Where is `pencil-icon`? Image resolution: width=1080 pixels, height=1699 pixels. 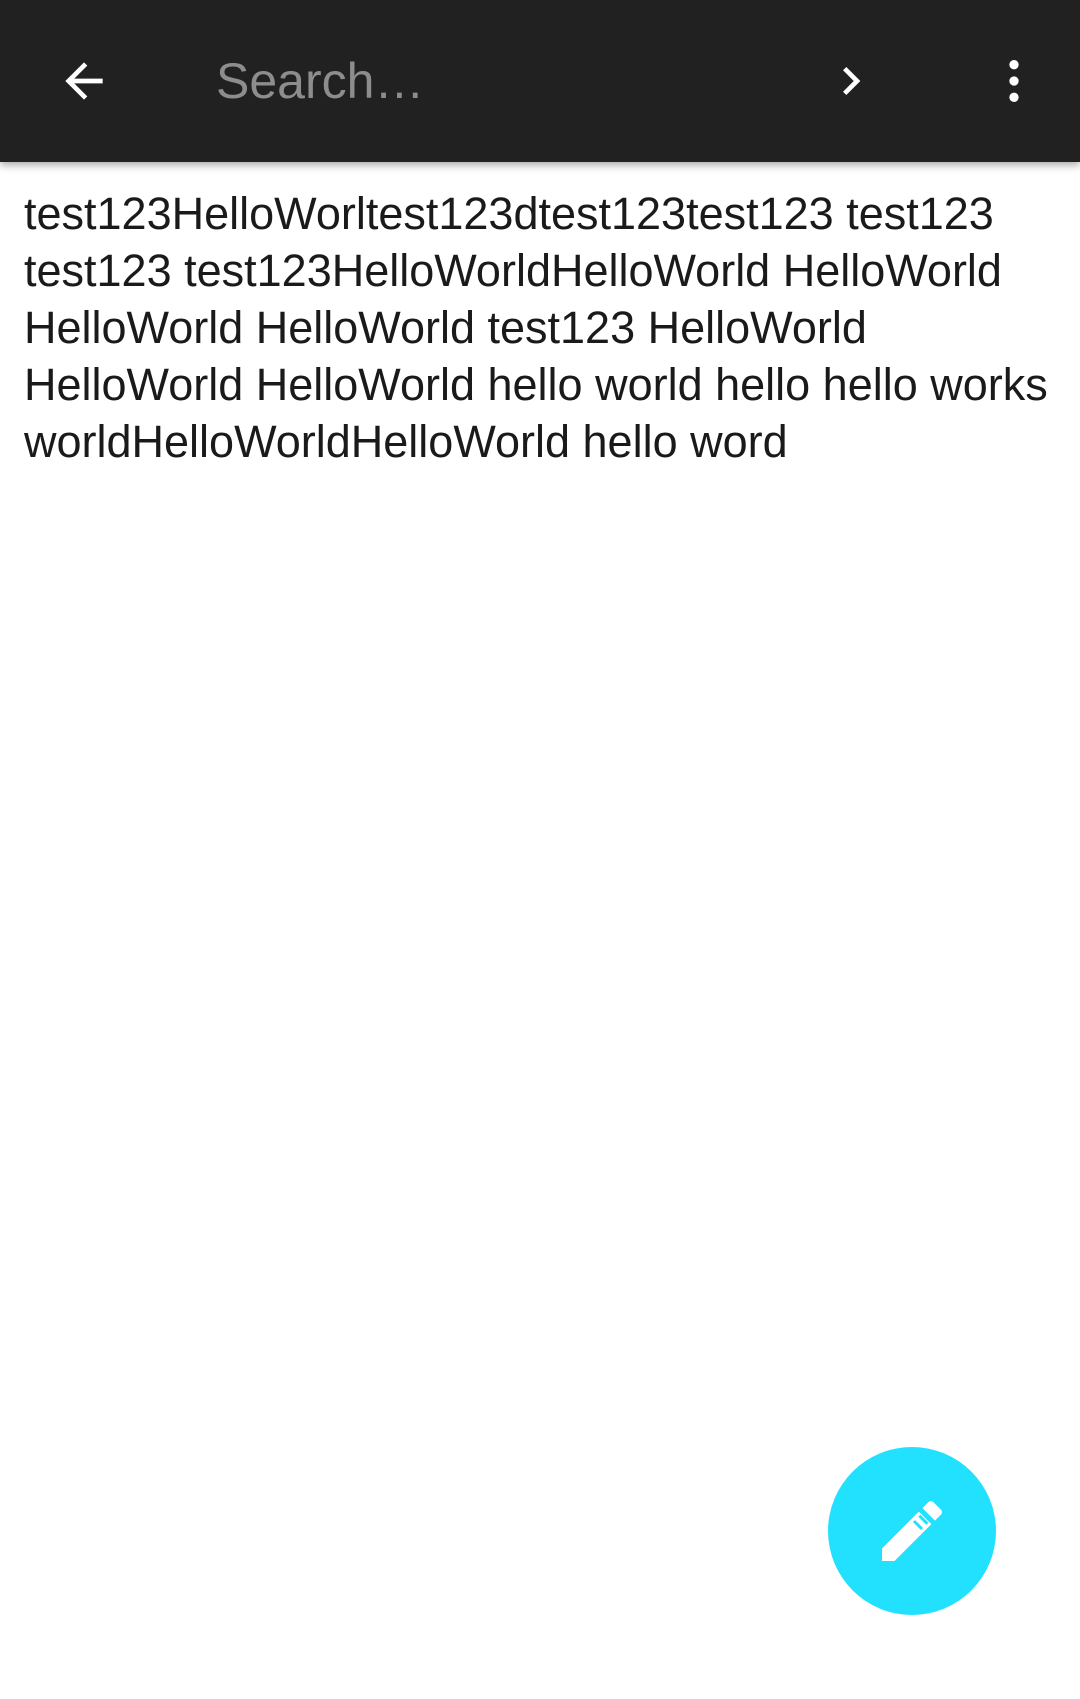 pencil-icon is located at coordinates (912, 1530).